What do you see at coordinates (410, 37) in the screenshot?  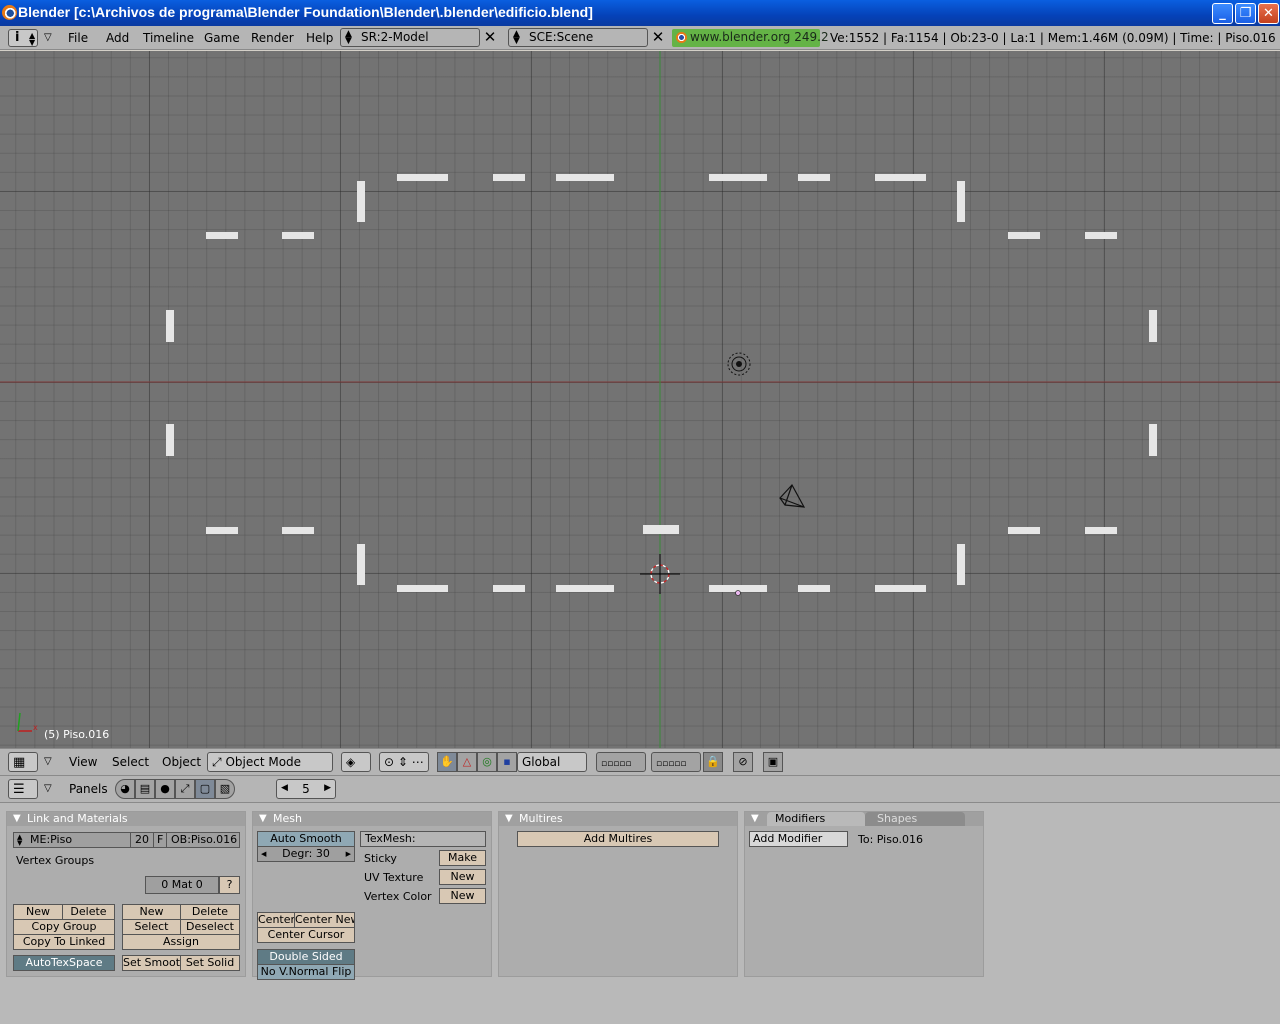 I see `screen-selector: ▲ ▼ SR:2-Model` at bounding box center [410, 37].